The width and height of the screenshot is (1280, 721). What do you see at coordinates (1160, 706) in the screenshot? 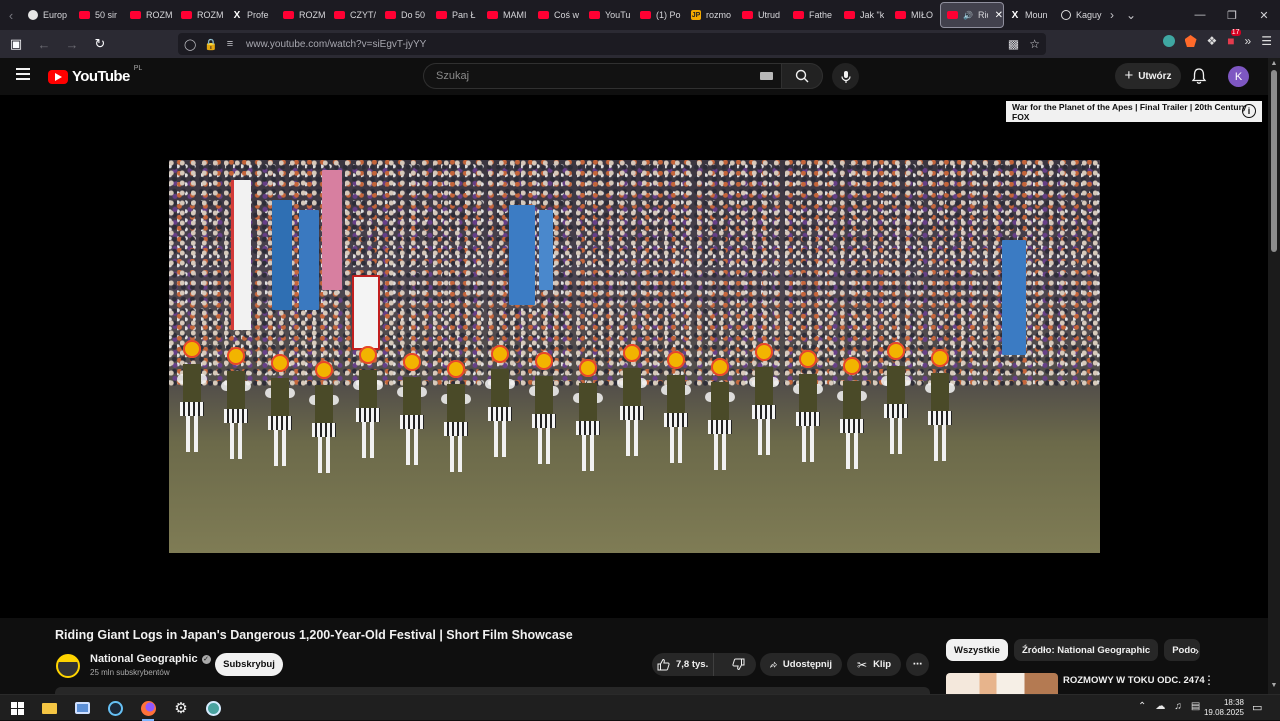
I see `onedrive-cloud-icon: ☁` at bounding box center [1160, 706].